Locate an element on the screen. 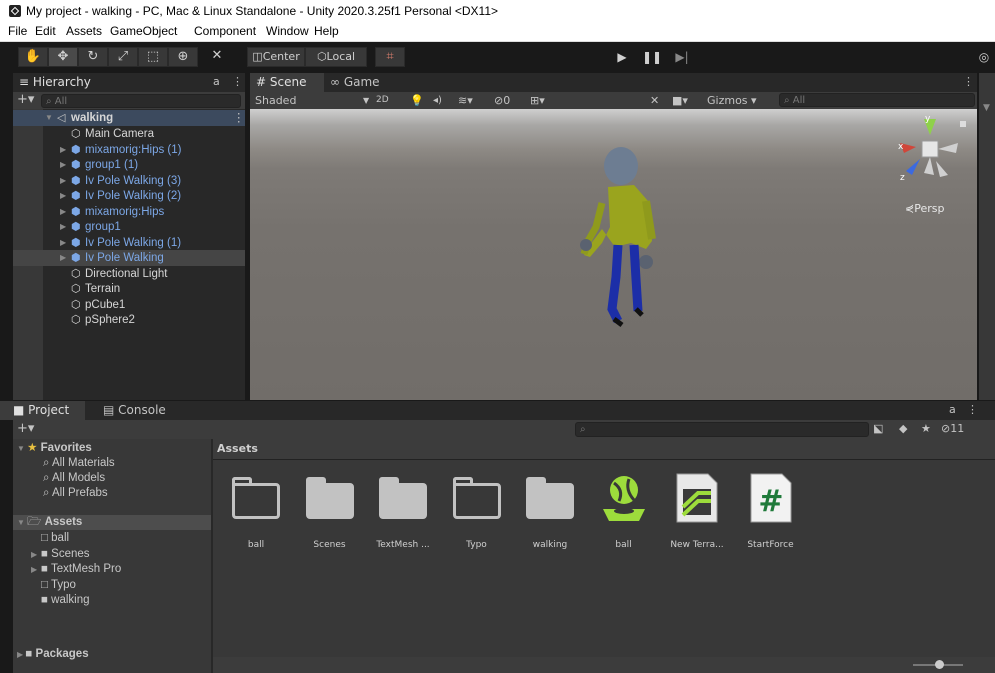  scale-tool-icon: ⤢ is located at coordinates (123, 57).